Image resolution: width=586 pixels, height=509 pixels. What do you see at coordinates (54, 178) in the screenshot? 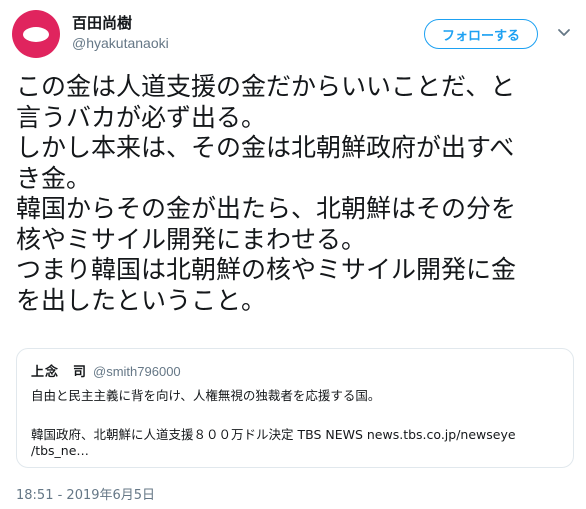
I see `tweet-line: き金。` at bounding box center [54, 178].